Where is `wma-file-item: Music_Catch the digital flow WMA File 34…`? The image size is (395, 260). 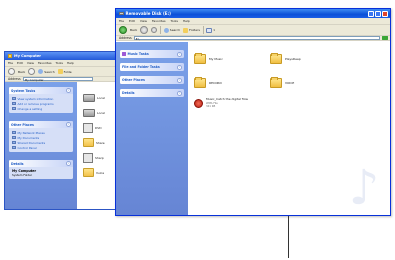 wma-file-item: Music_Catch the digital flow WMA File 34… is located at coordinates (292, 103).